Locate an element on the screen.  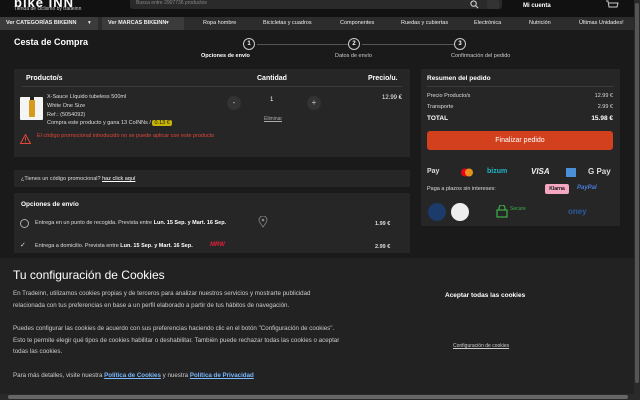
nav-brands-label: Ver MARCAS BIKEINN is located at coordinates (137, 23).